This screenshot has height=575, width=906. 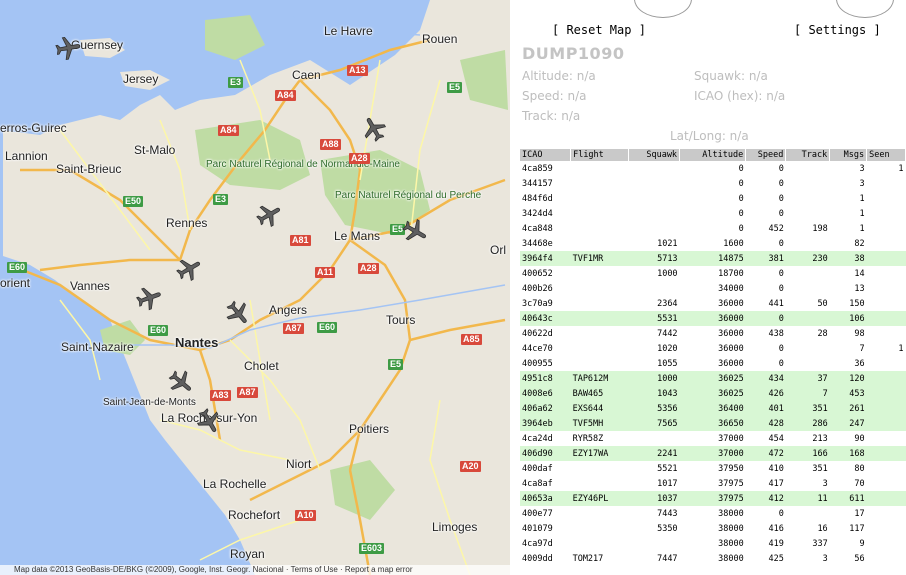 What do you see at coordinates (599, 30) in the screenshot?
I see `reset-map-button: [ Reset Map ]` at bounding box center [599, 30].